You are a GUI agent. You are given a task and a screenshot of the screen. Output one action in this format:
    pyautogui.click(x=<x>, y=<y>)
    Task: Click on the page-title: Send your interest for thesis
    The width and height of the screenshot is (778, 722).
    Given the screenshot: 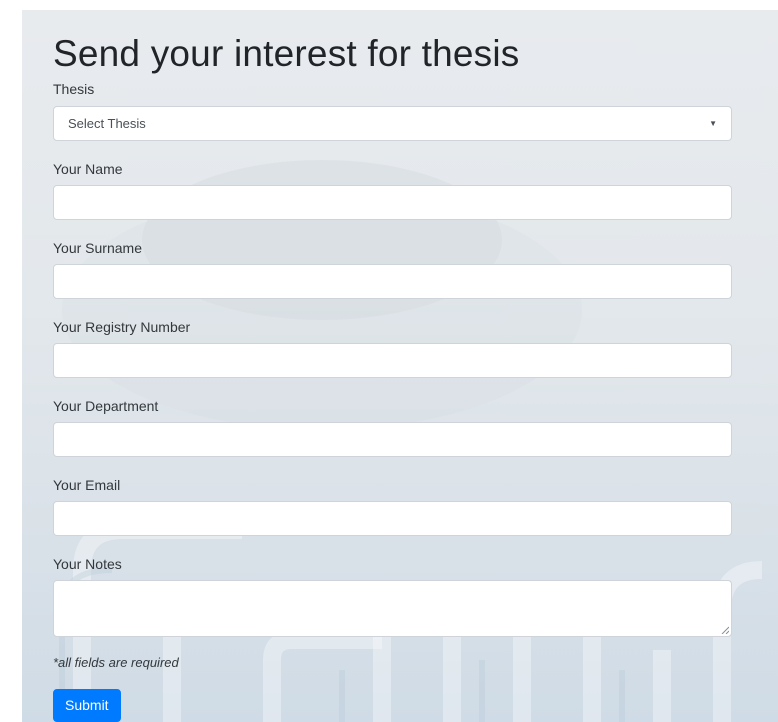 What is the action you would take?
    pyautogui.click(x=286, y=53)
    